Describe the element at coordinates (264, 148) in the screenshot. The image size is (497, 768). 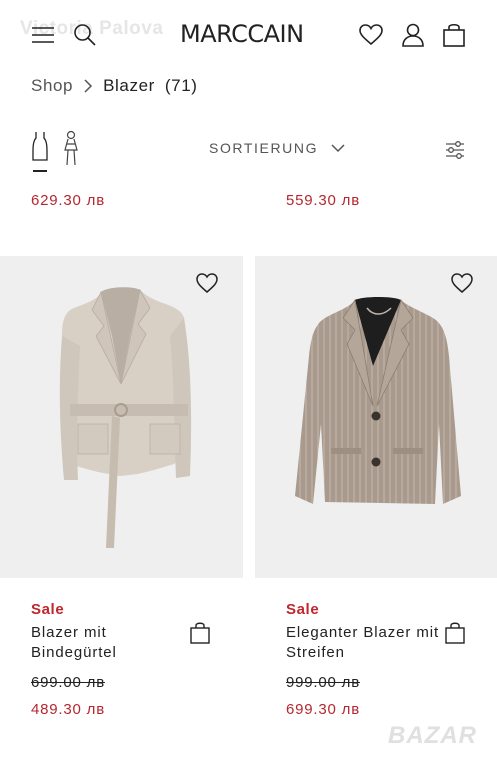
I see `sort-label: SORTIERUNG` at that location.